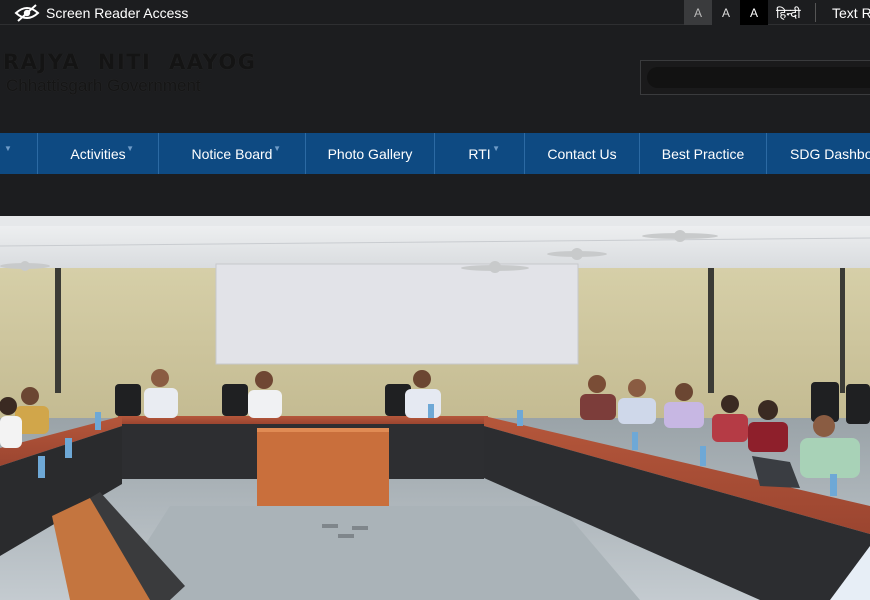  I want to click on nav-label: Activities, so click(98, 153).